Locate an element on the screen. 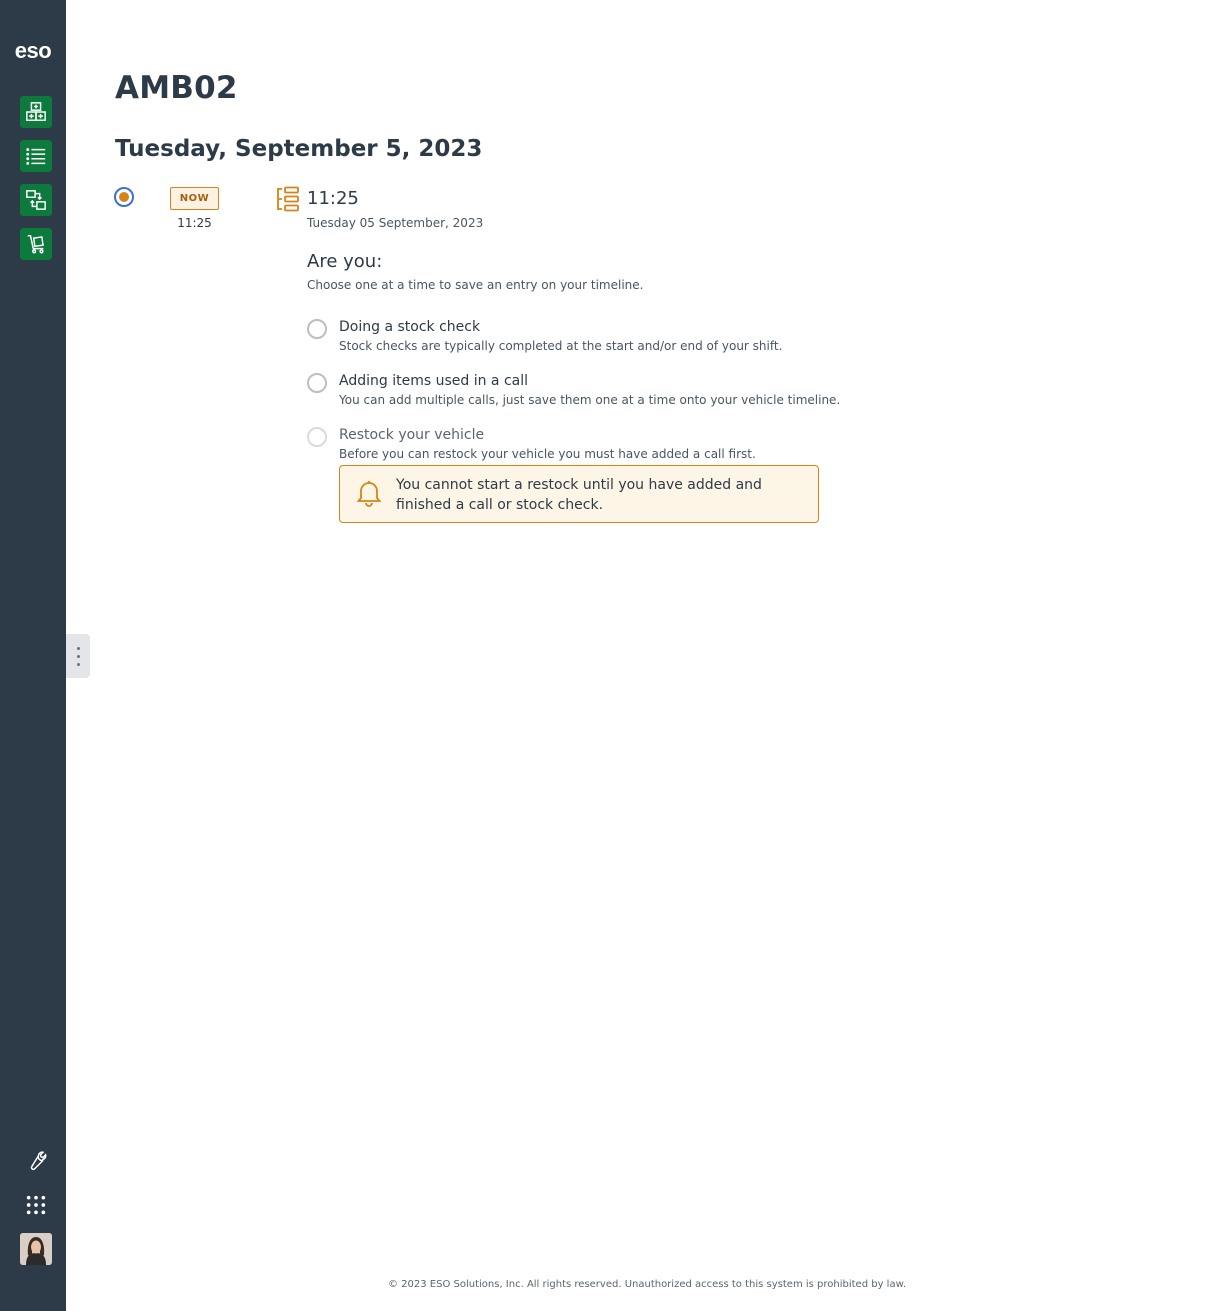  inventory-grid-icon is located at coordinates (36, 111).